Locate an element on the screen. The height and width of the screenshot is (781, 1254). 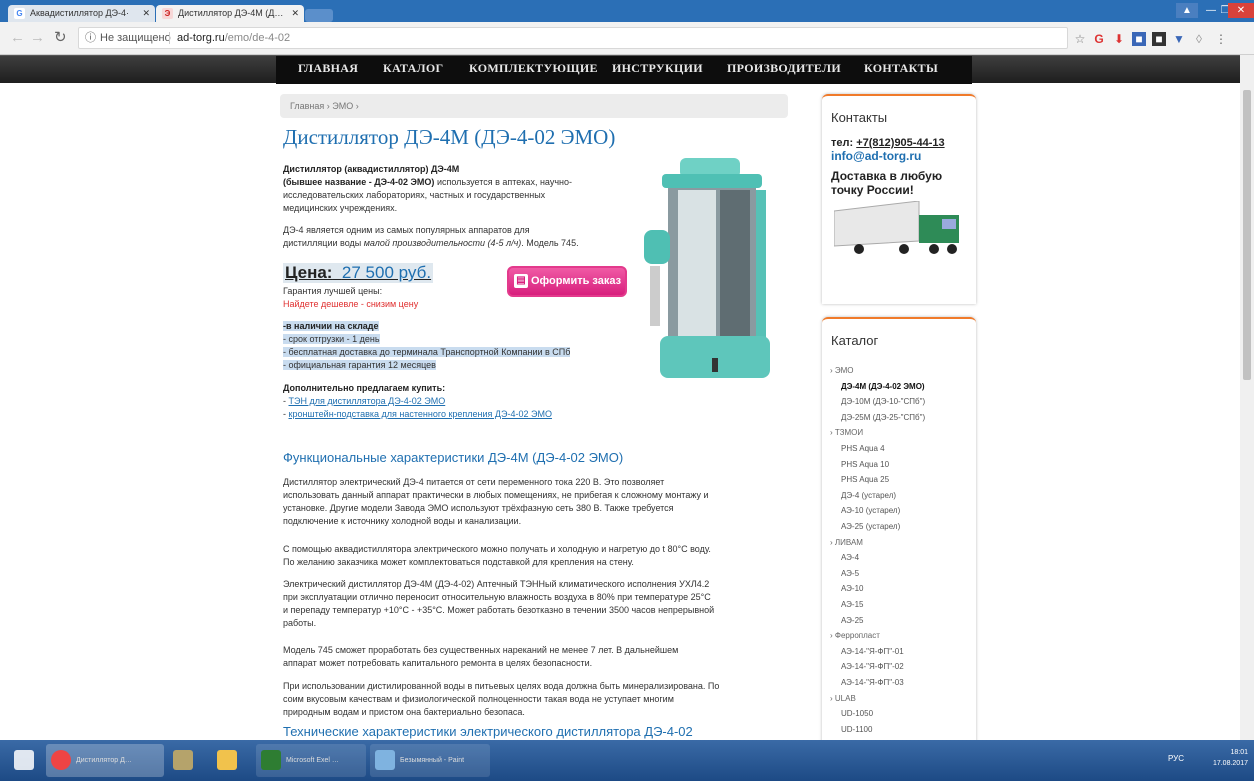
info-icon: ⓘ is located at coordinates (90, 38).